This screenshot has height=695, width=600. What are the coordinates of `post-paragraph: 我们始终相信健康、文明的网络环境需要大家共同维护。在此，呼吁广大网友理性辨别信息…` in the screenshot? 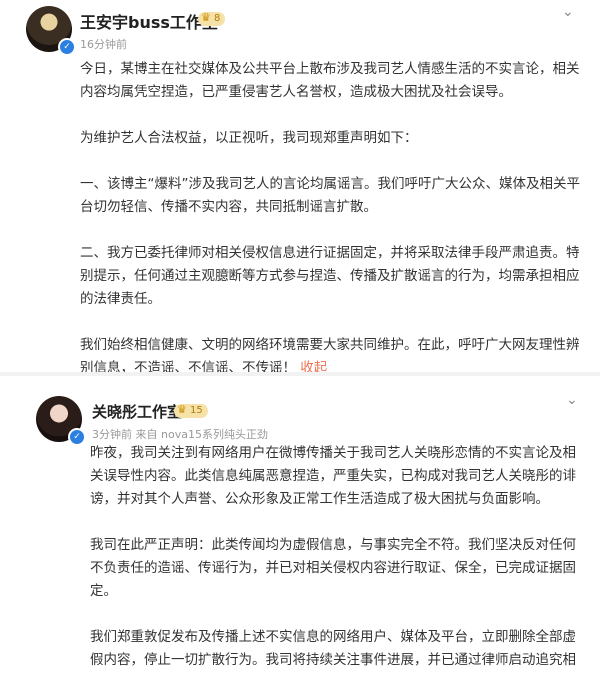 It's located at (330, 356).